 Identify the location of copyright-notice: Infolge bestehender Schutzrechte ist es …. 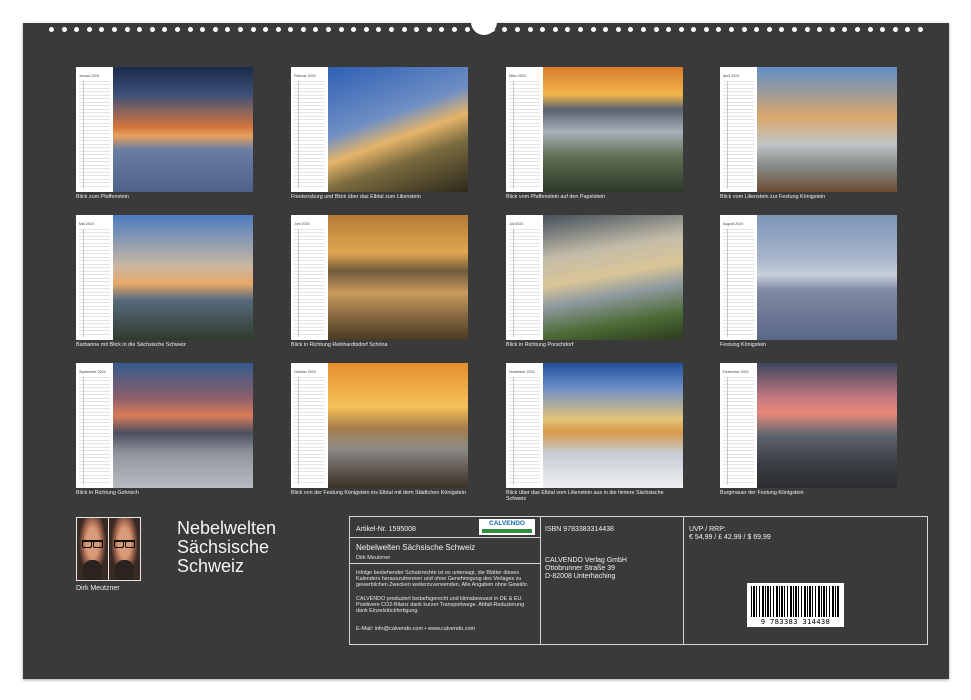
(442, 579).